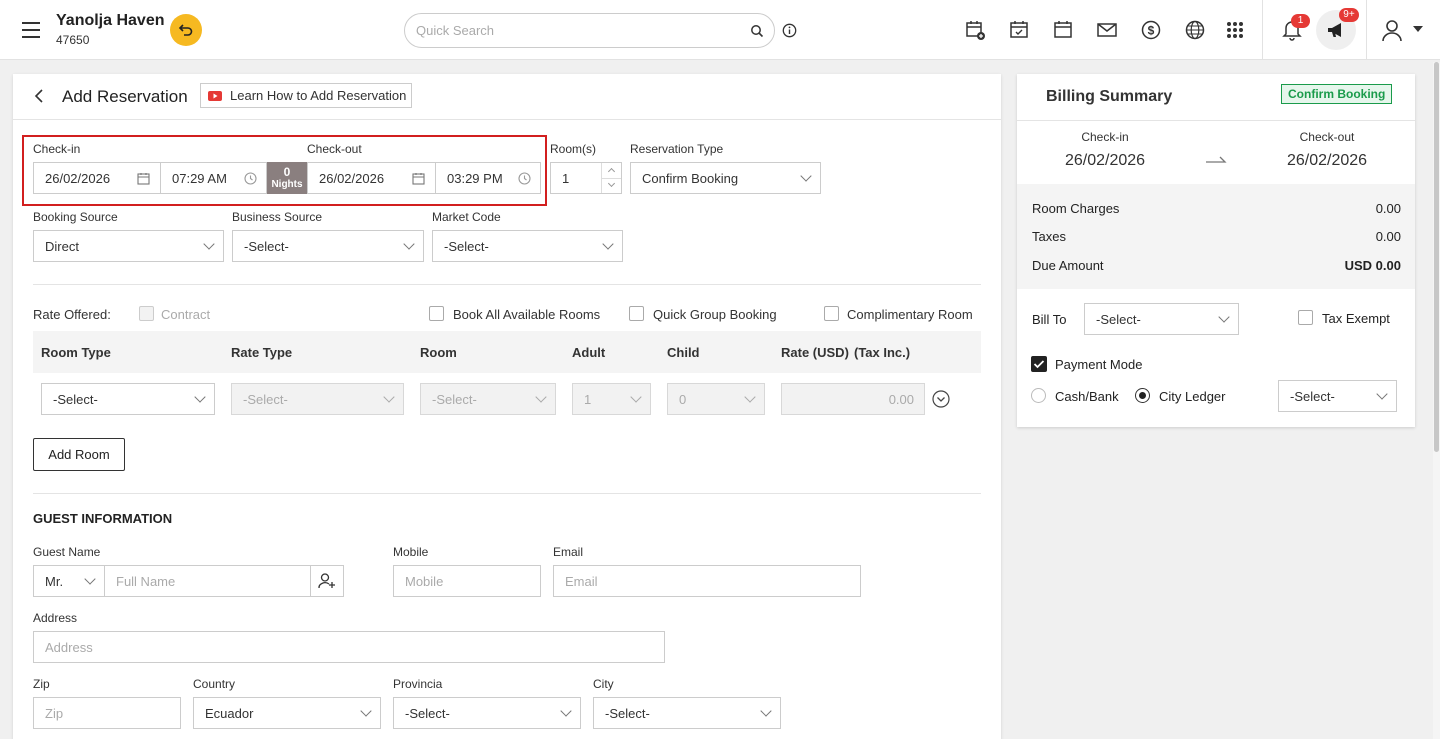 The height and width of the screenshot is (739, 1440). Describe the element at coordinates (317, 399) in the screenshot. I see `rate-type-select: -Select-` at that location.